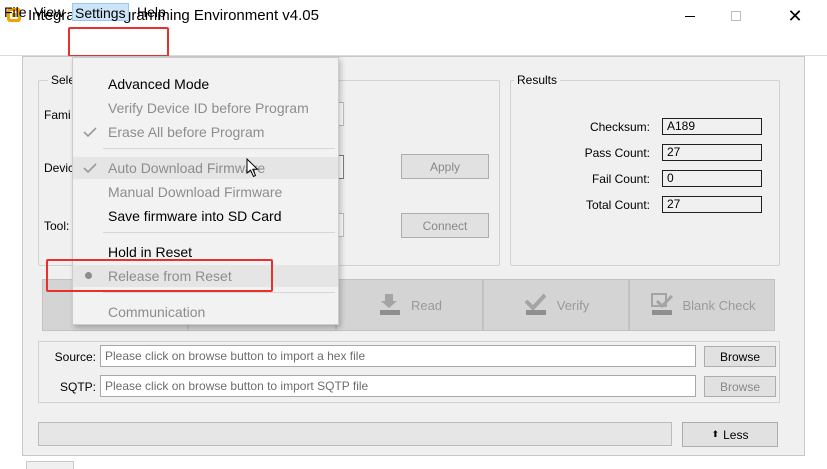 The height and width of the screenshot is (469, 827). What do you see at coordinates (195, 192) in the screenshot?
I see `menu-item-label: Manual Download Firmware` at bounding box center [195, 192].